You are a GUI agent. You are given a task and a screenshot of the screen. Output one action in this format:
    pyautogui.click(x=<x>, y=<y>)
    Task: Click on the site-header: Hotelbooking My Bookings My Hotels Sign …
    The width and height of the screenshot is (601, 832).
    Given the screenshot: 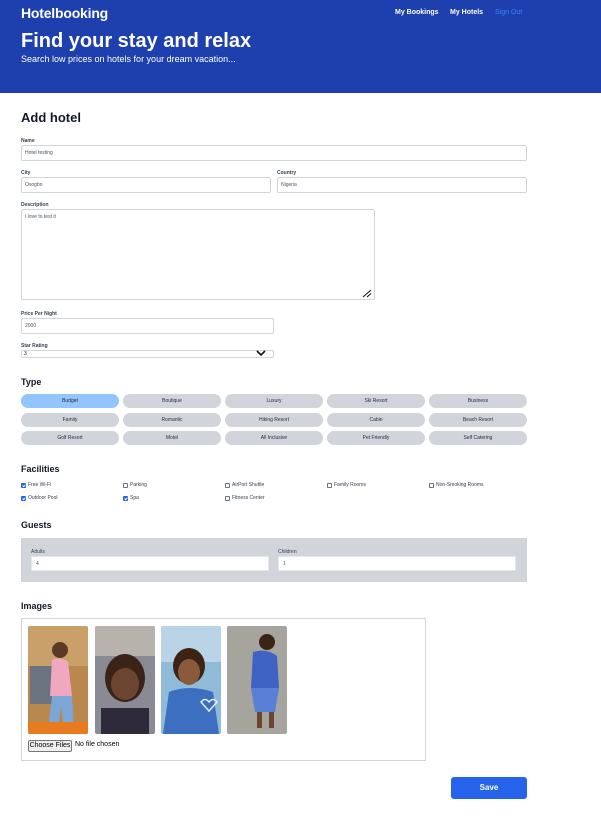 What is the action you would take?
    pyautogui.click(x=300, y=46)
    